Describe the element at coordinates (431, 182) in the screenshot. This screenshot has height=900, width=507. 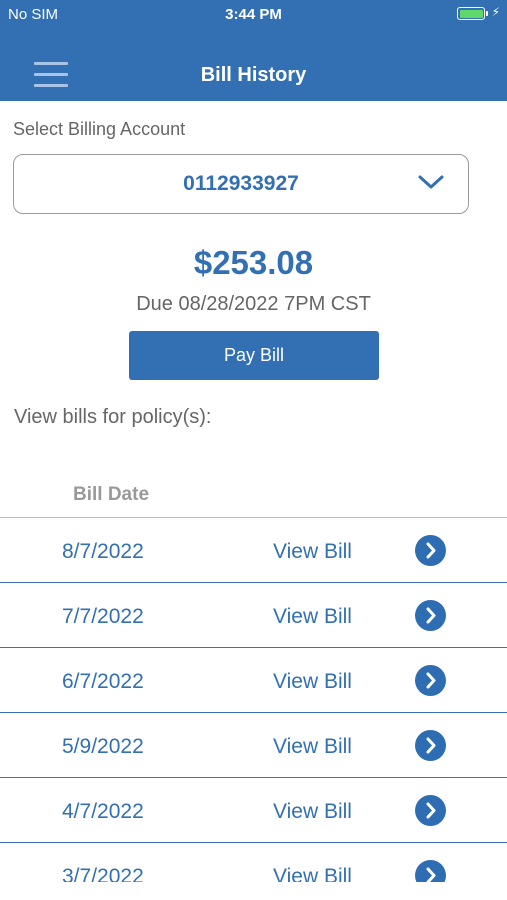
I see `chevron-down-icon` at that location.